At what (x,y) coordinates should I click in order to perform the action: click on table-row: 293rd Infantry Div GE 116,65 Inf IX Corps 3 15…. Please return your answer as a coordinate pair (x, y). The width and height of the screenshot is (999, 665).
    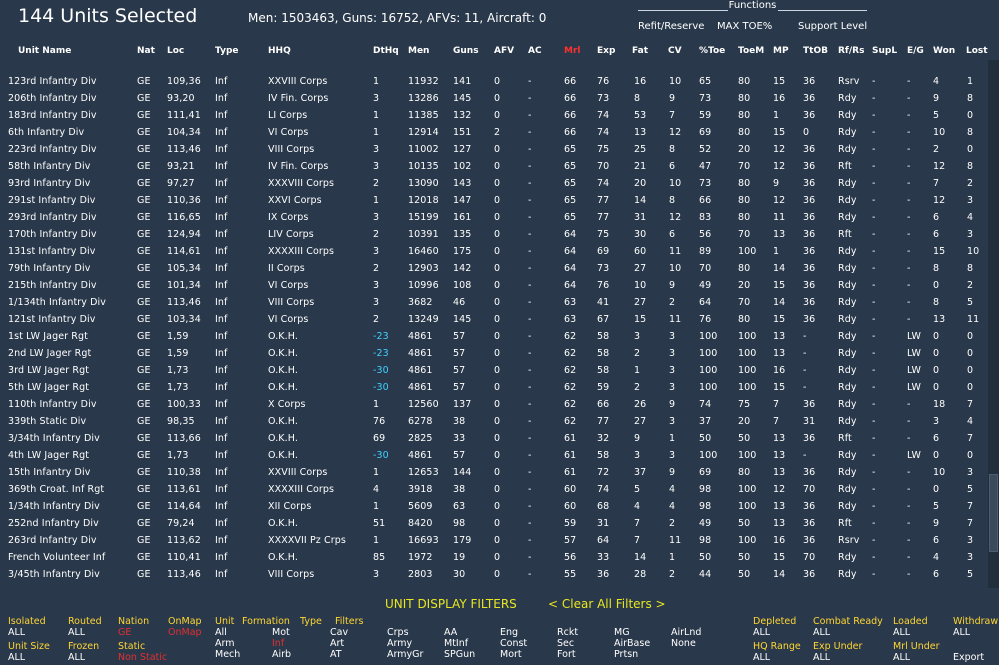
    Looking at the image, I should click on (494, 218).